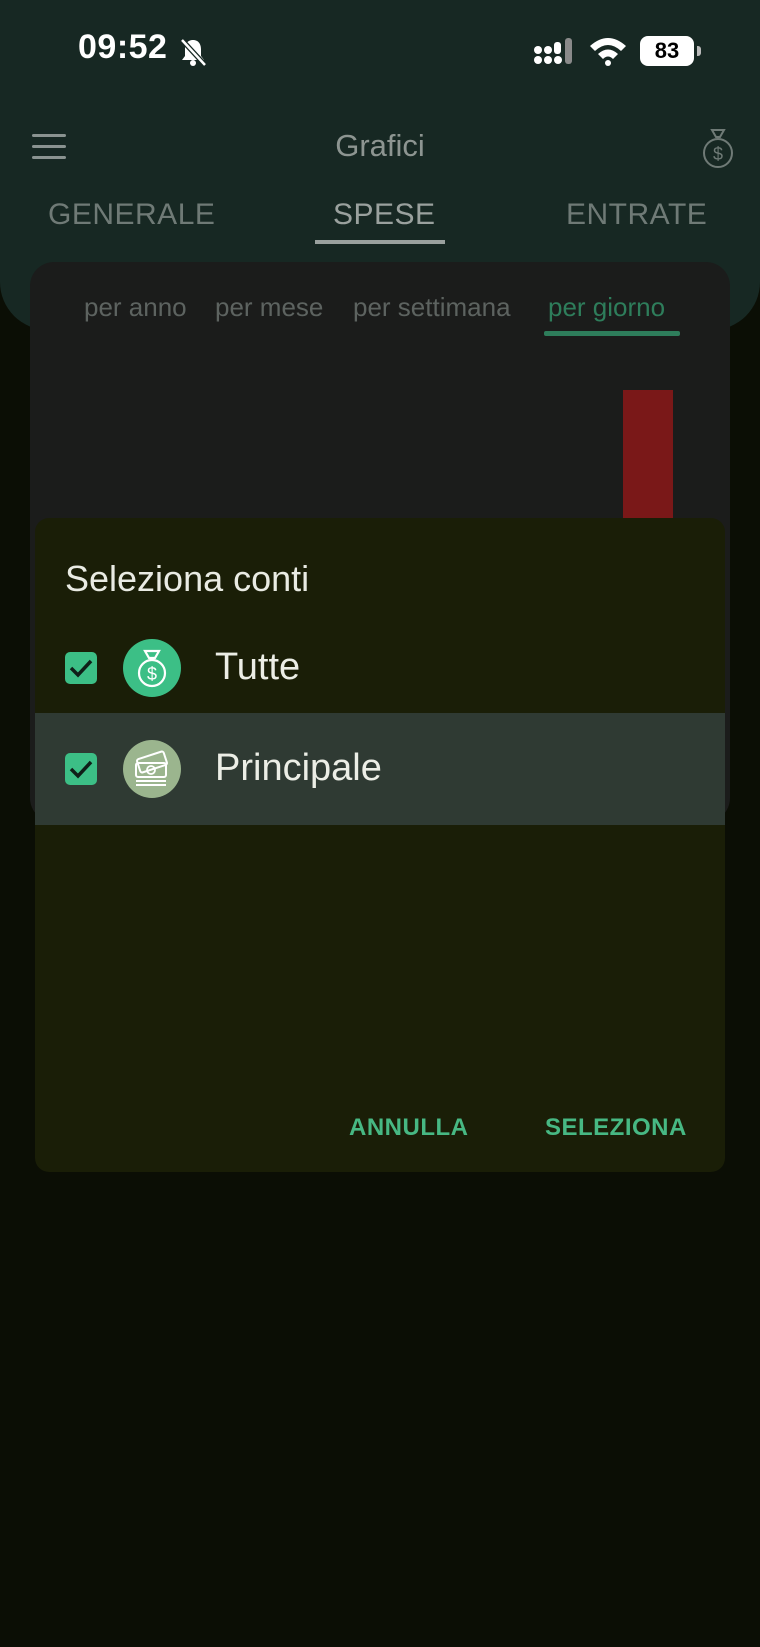 This screenshot has height=1647, width=760. I want to click on select-button: SELEZIONA, so click(616, 1128).